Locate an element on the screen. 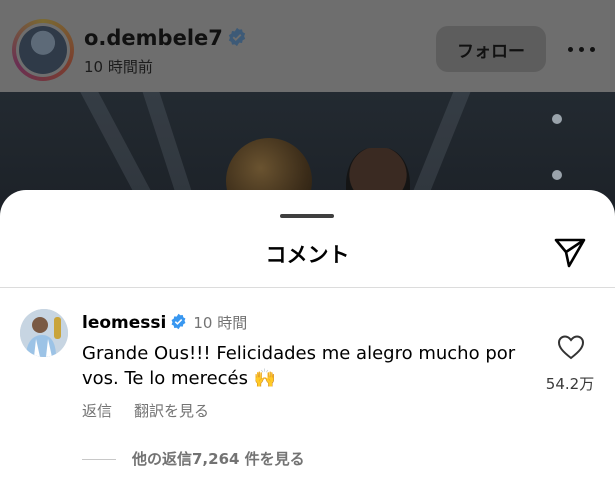  more-options-icon is located at coordinates (582, 50).